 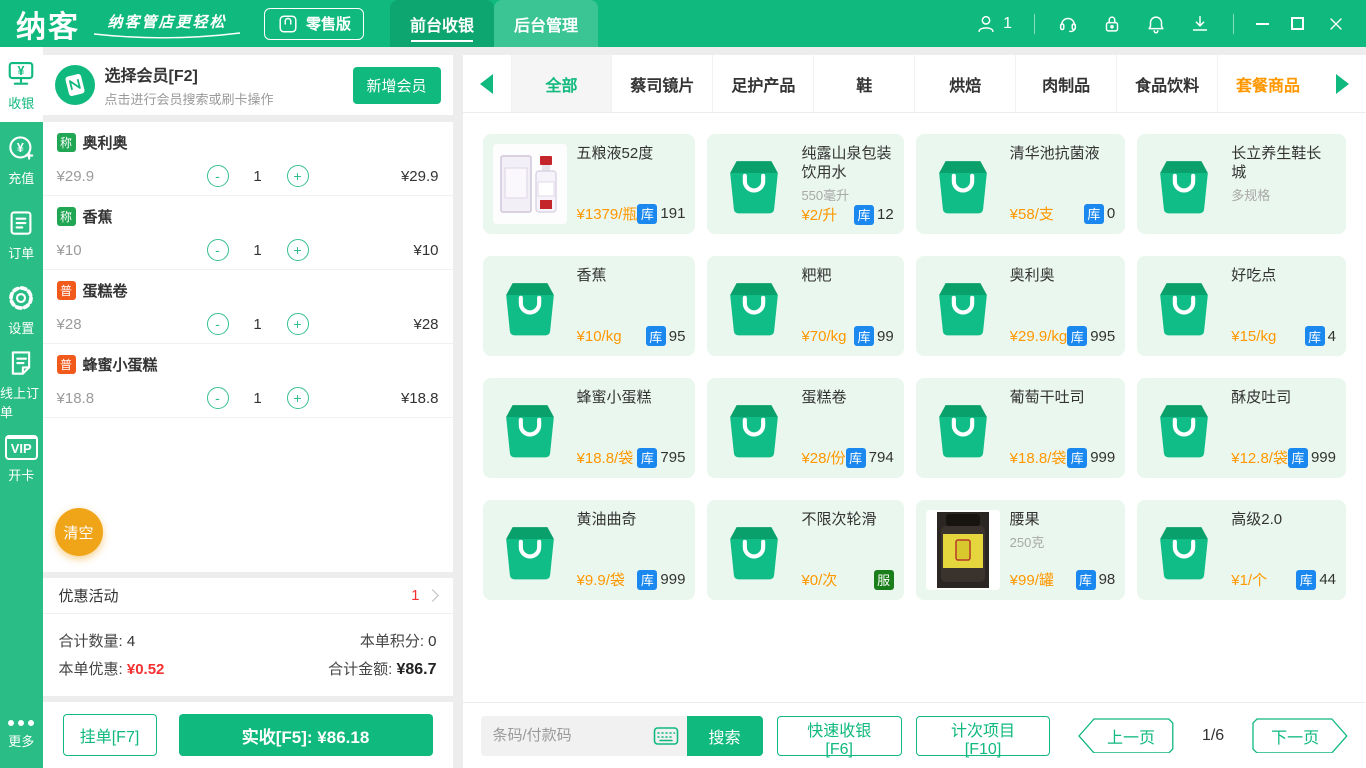 I want to click on triangle-right-icon, so click(x=1342, y=83).